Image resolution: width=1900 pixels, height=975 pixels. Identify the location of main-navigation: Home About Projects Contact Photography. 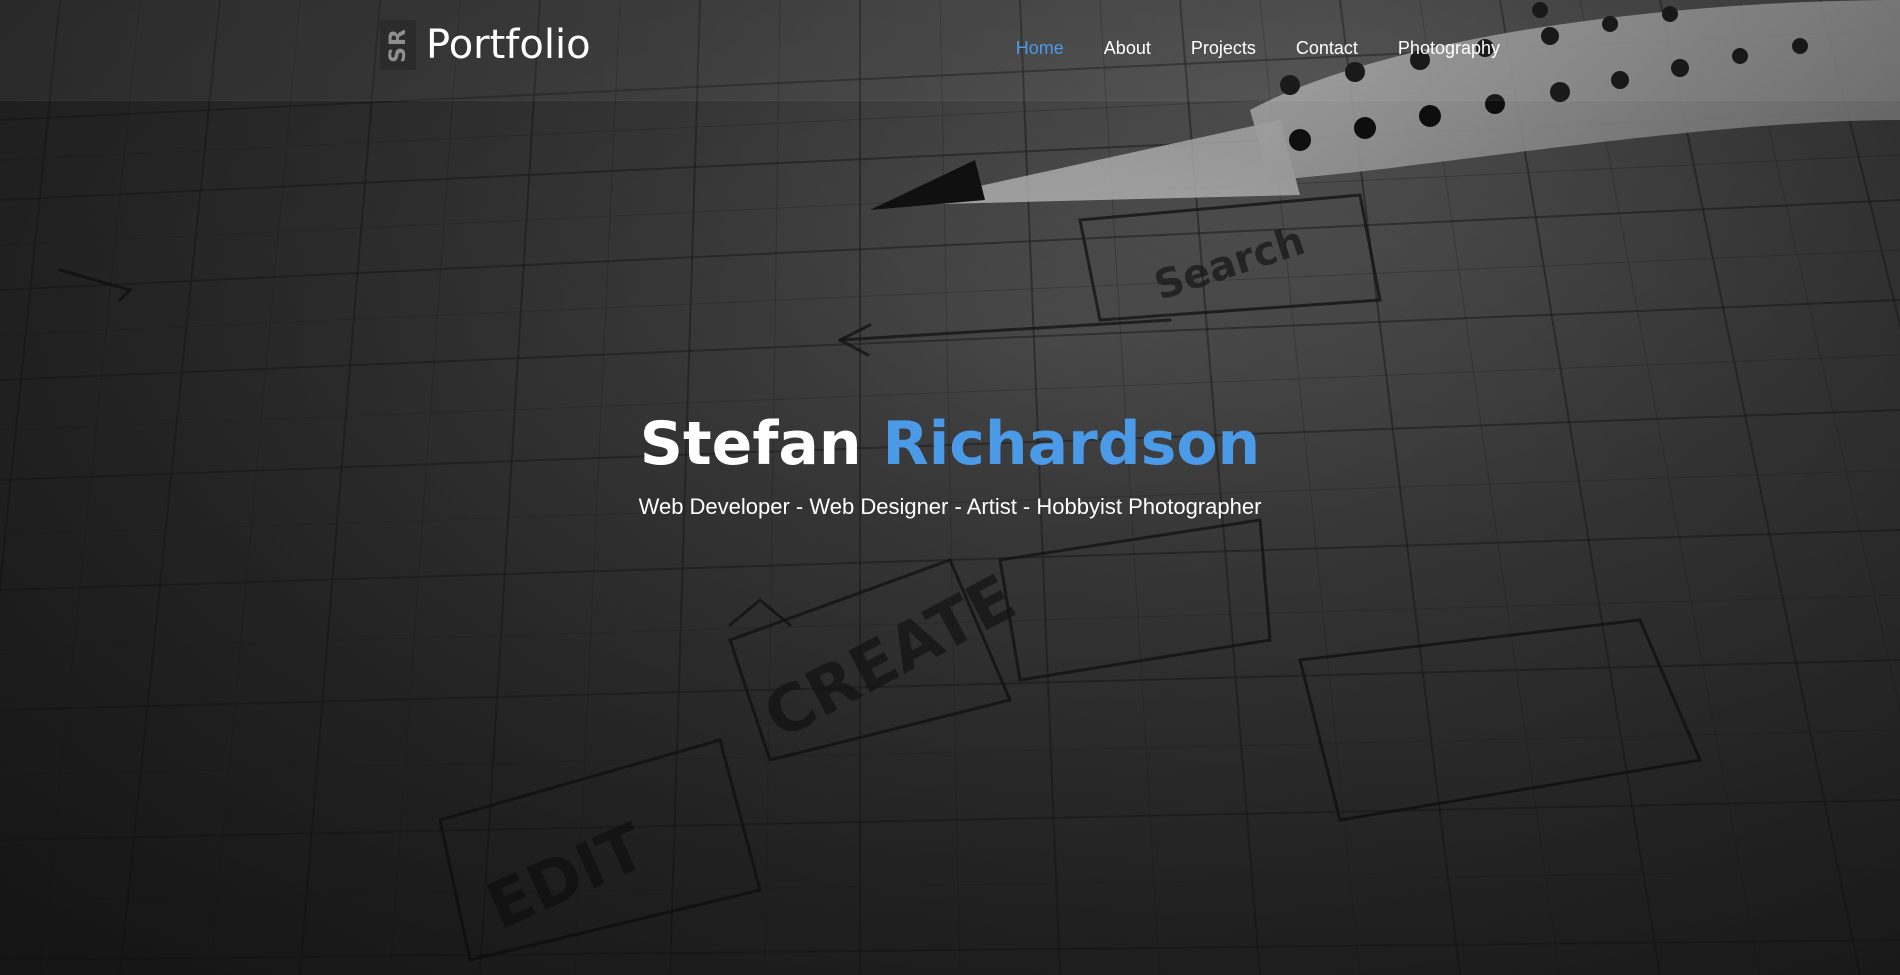
(1238, 48).